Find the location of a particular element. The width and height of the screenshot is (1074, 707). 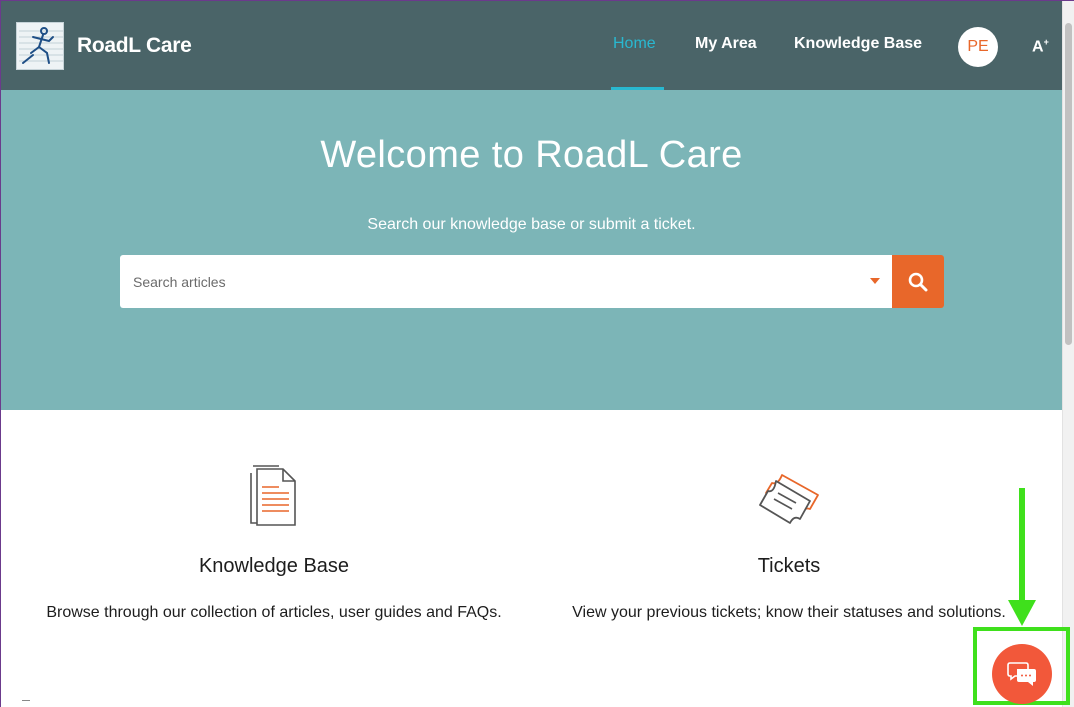

search-icon is located at coordinates (918, 281).